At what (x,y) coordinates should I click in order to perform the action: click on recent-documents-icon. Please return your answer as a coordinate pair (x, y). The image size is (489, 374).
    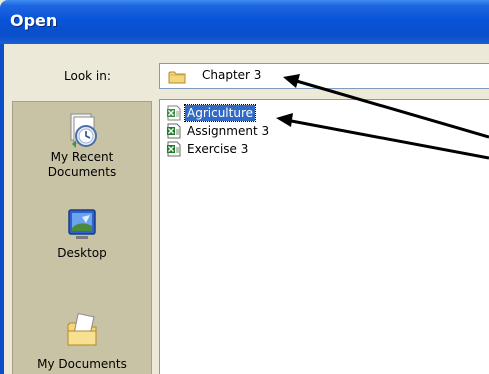
    Looking at the image, I should click on (82, 130).